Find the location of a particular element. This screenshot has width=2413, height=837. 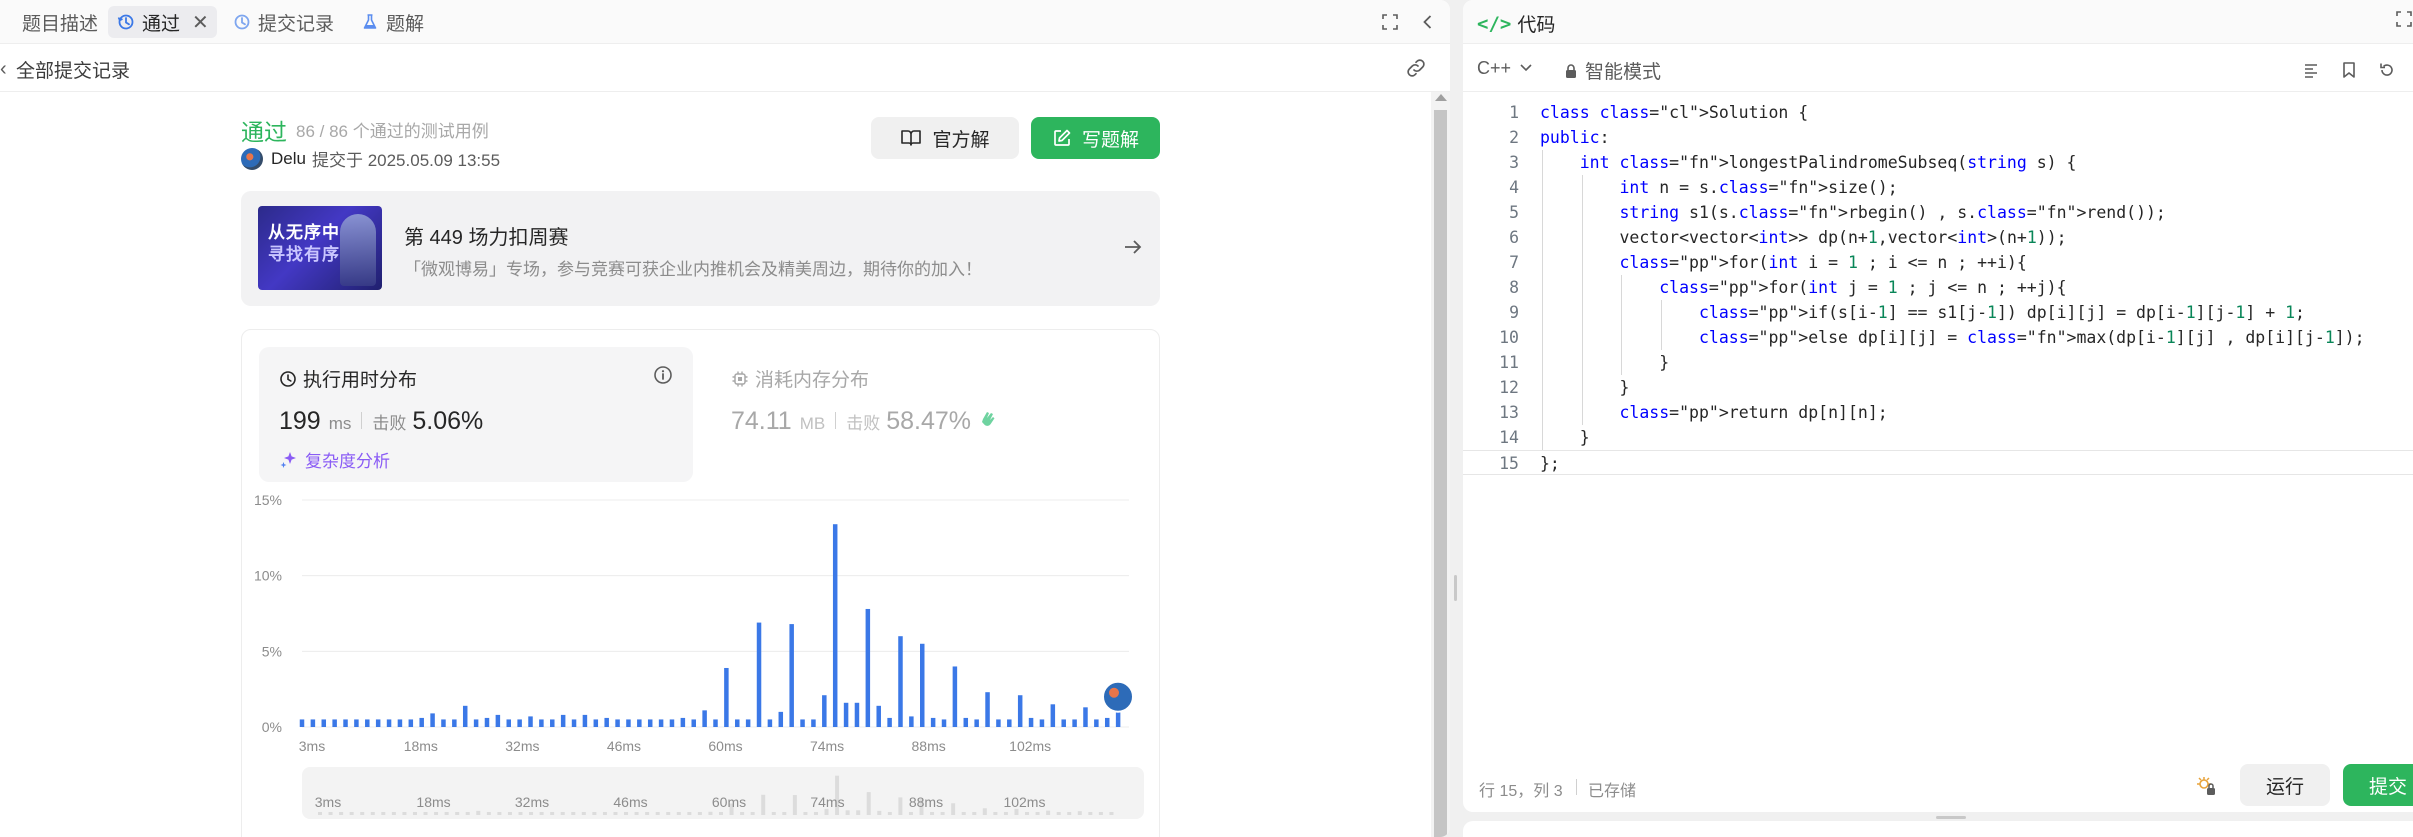

divider is located at coordinates (836, 420).